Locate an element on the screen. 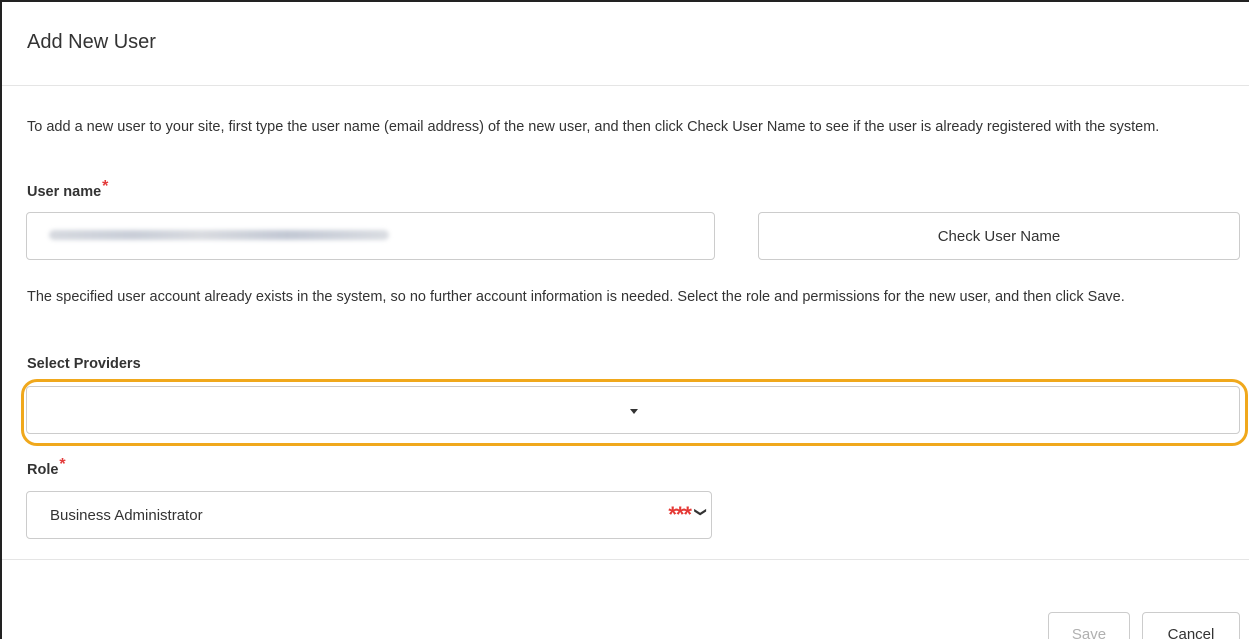  chevron-down-icon: ❯ is located at coordinates (700, 512).